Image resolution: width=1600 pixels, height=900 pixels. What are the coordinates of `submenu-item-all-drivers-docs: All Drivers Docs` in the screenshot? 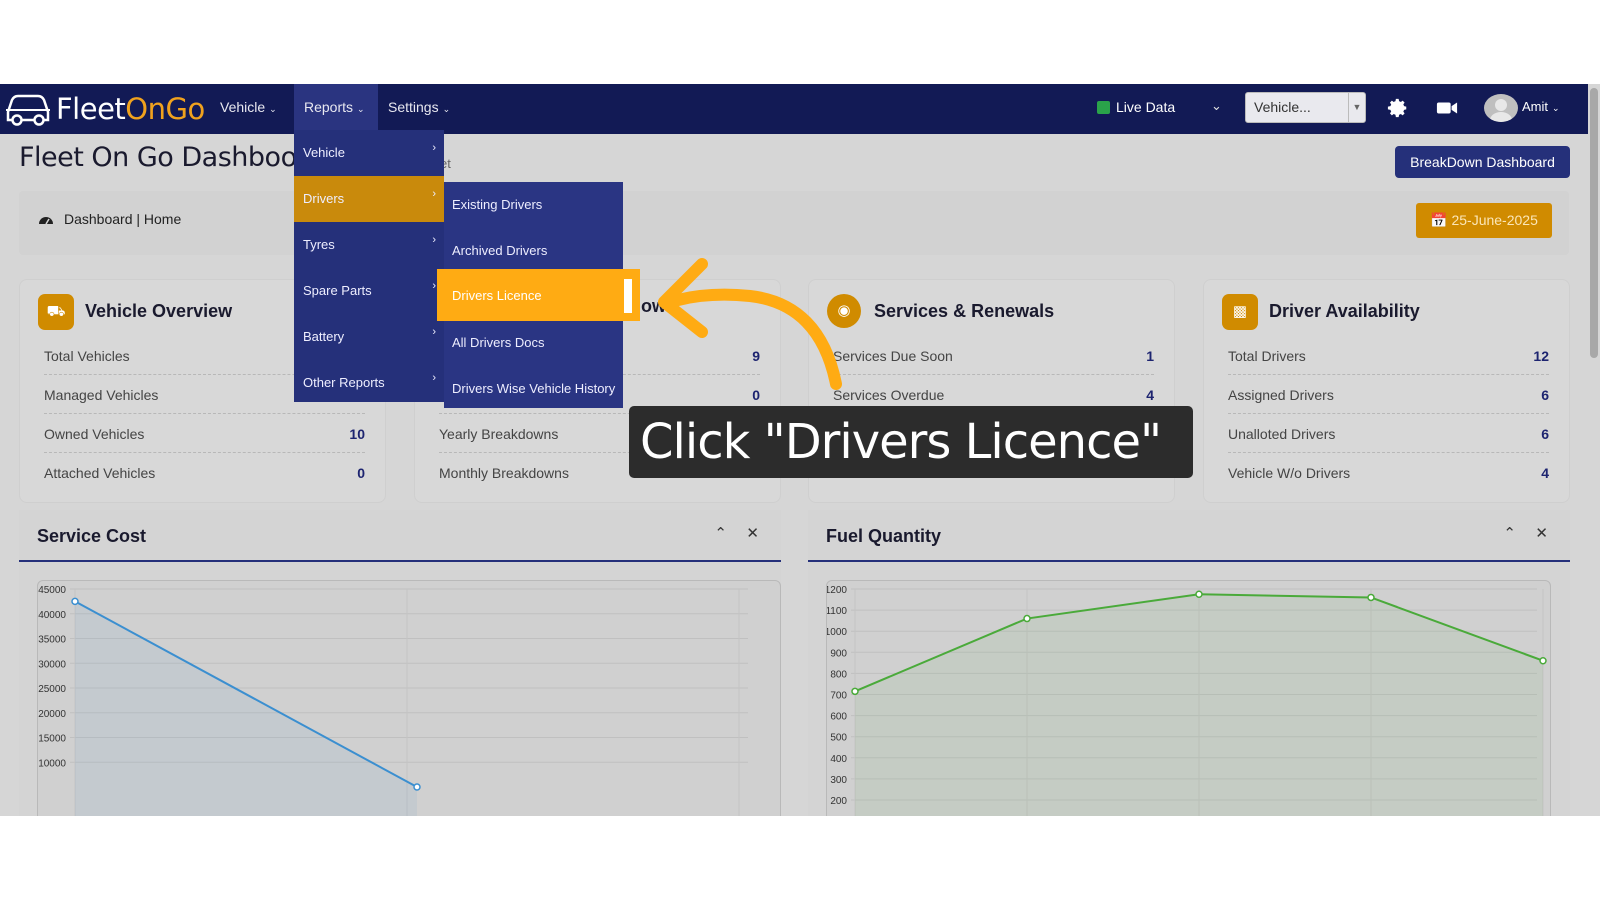 It's located at (533, 343).